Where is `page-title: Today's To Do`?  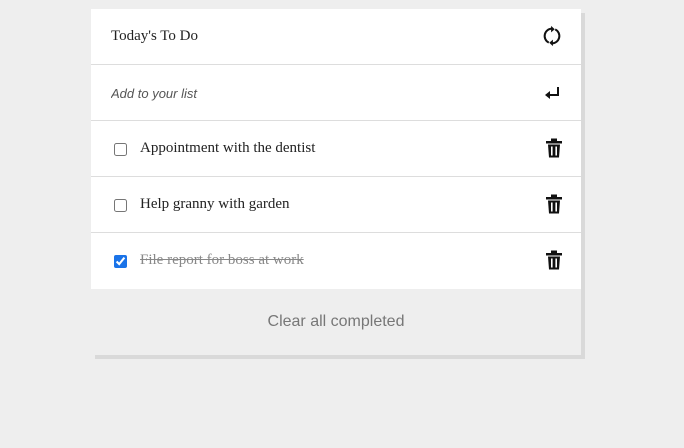
page-title: Today's To Do is located at coordinates (154, 36).